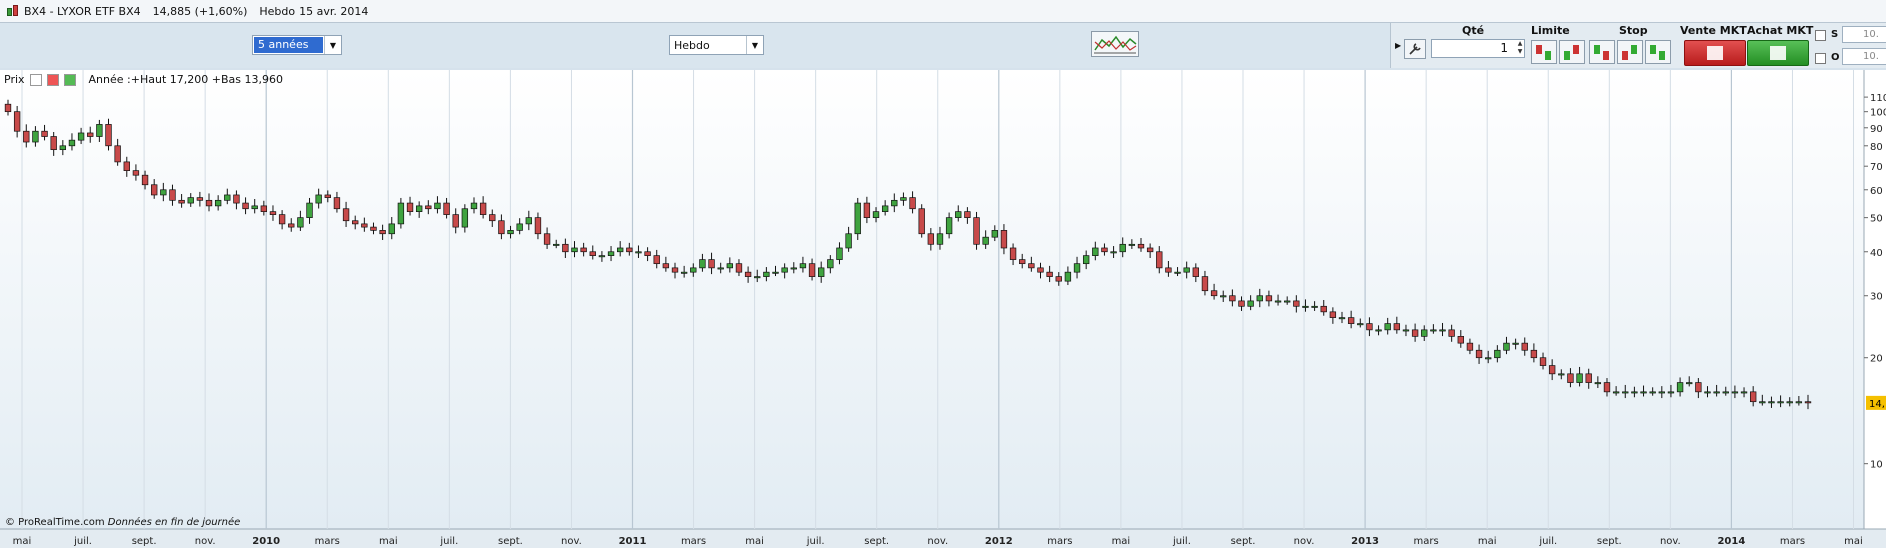 This screenshot has height=548, width=1886. I want to click on wrench-button, so click(1415, 49).